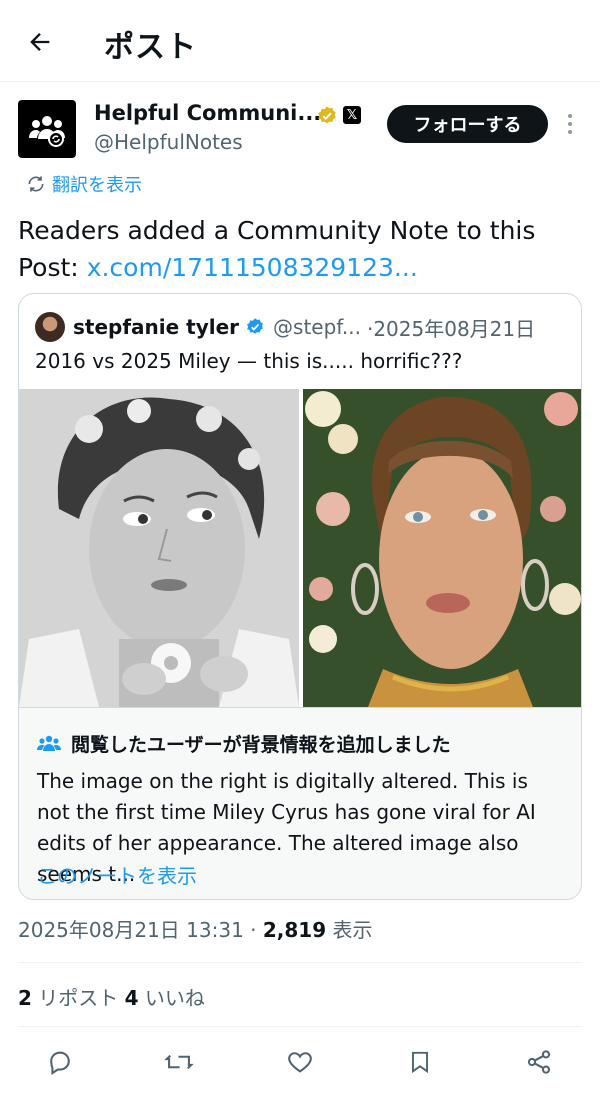 The width and height of the screenshot is (600, 1104). I want to click on follow-button: フォローする, so click(467, 124).